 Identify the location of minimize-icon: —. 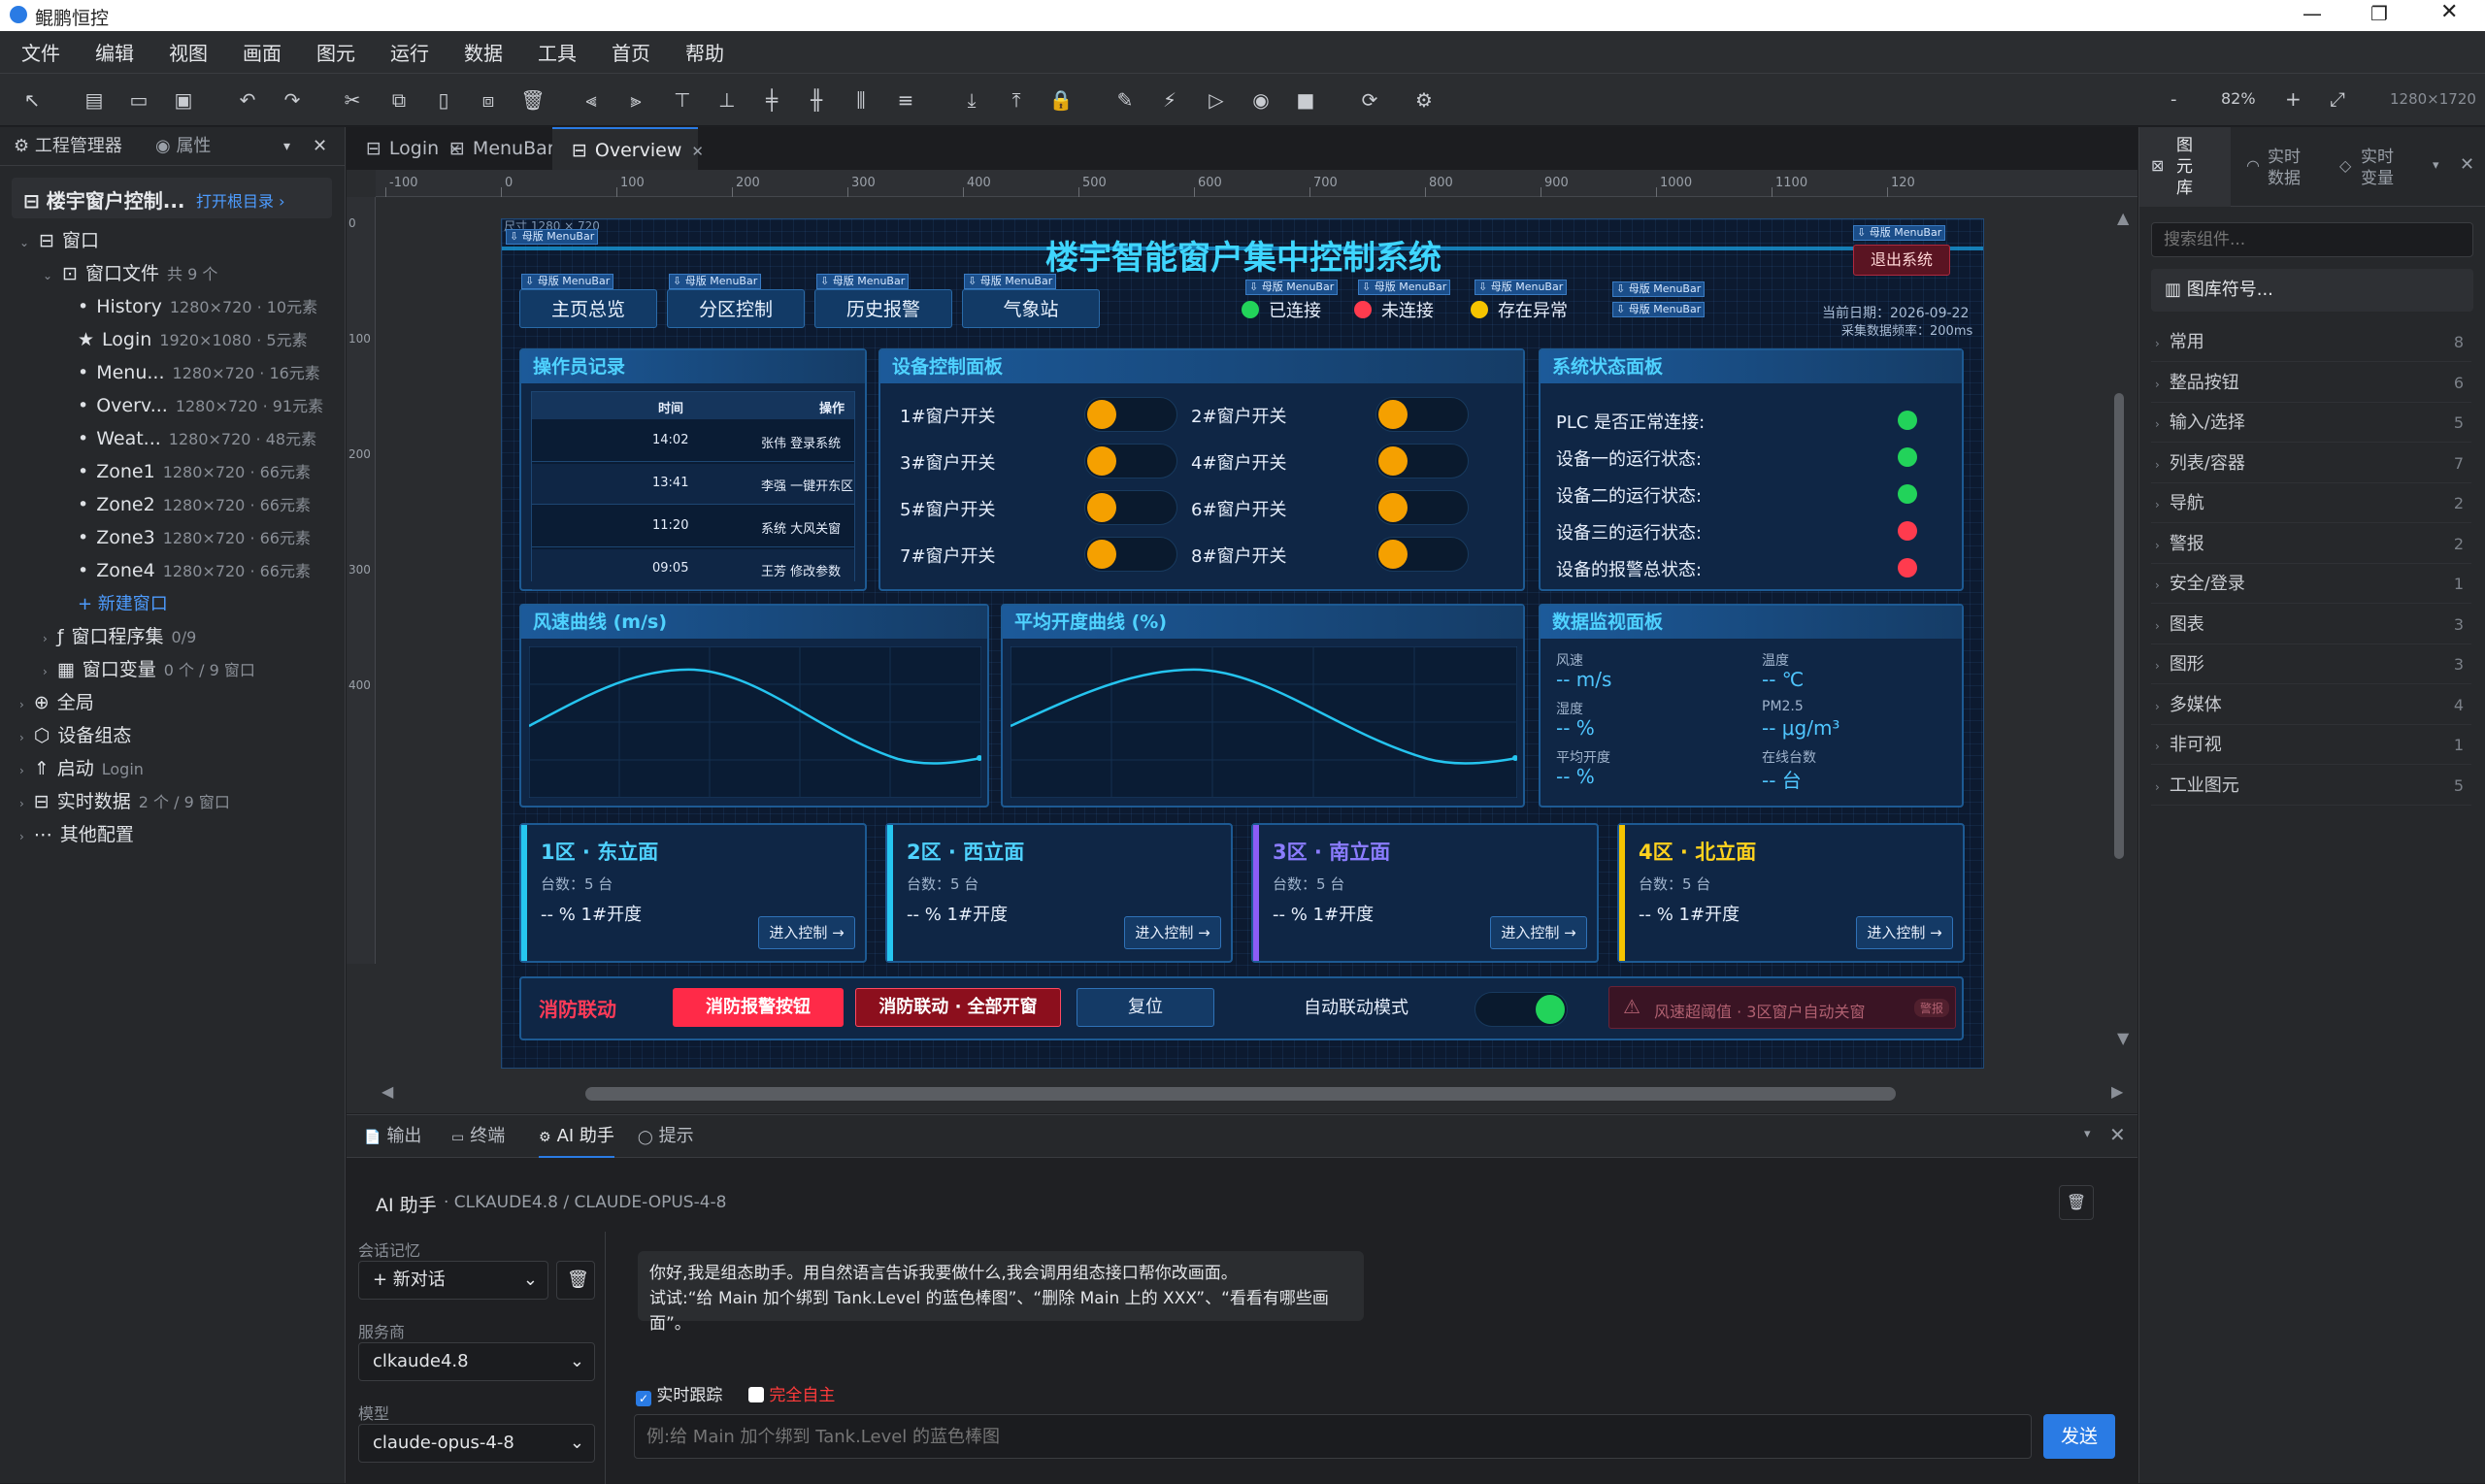
(2313, 13).